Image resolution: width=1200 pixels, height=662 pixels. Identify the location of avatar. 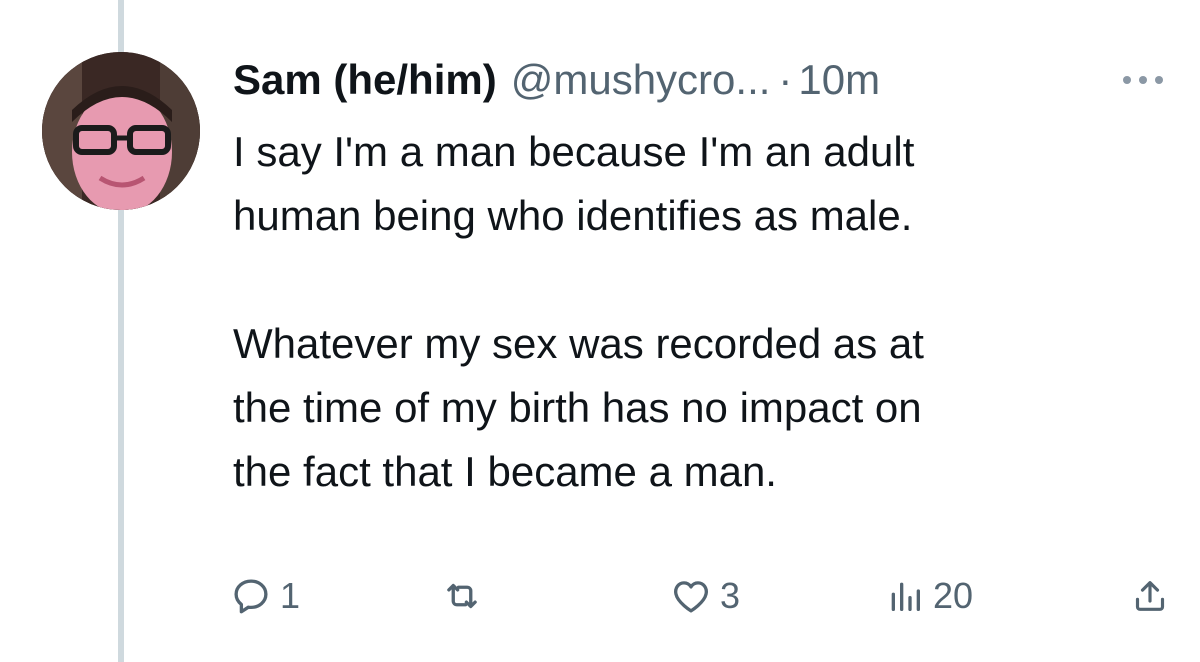
(121, 131).